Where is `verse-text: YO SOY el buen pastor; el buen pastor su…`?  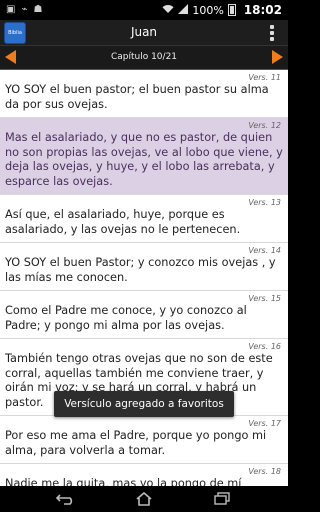
verse-text: YO SOY el buen pastor; el buen pastor su… is located at coordinates (137, 97).